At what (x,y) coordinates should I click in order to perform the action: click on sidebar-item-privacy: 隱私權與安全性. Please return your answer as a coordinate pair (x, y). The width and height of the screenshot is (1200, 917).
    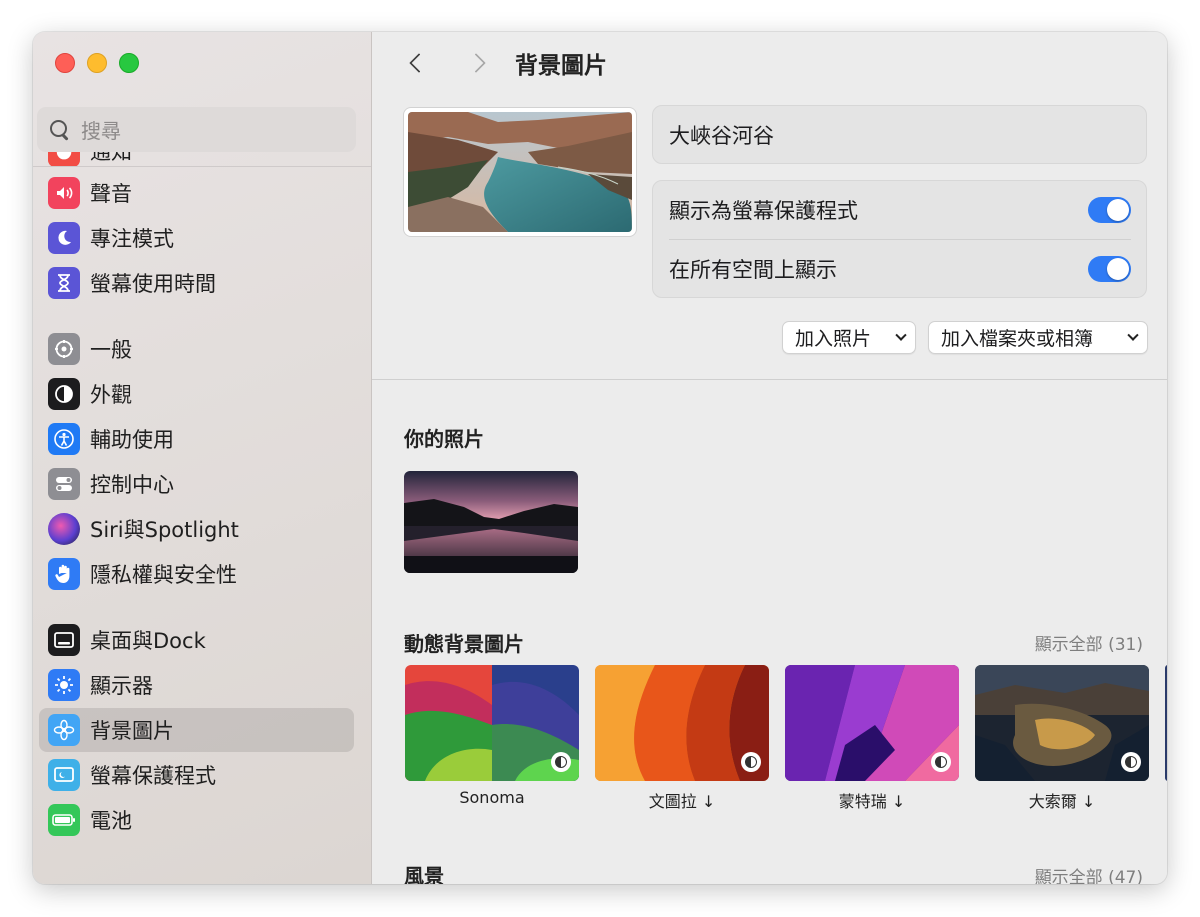
    Looking at the image, I should click on (196, 574).